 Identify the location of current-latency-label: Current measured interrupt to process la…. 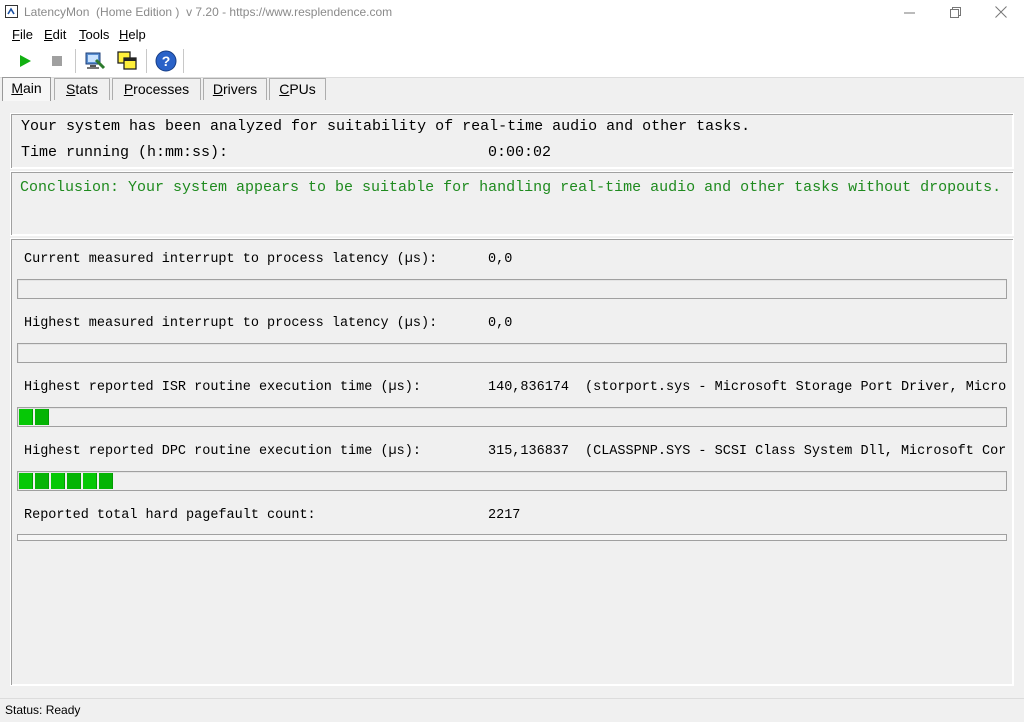
(231, 259).